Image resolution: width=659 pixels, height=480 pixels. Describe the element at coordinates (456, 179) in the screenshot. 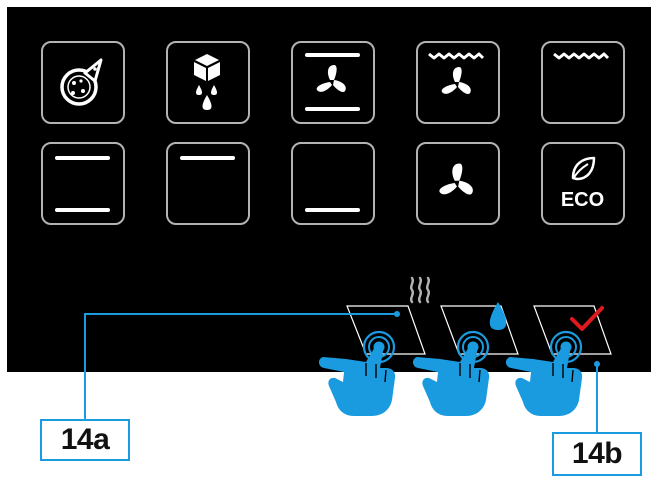

I see `fan-icon` at that location.